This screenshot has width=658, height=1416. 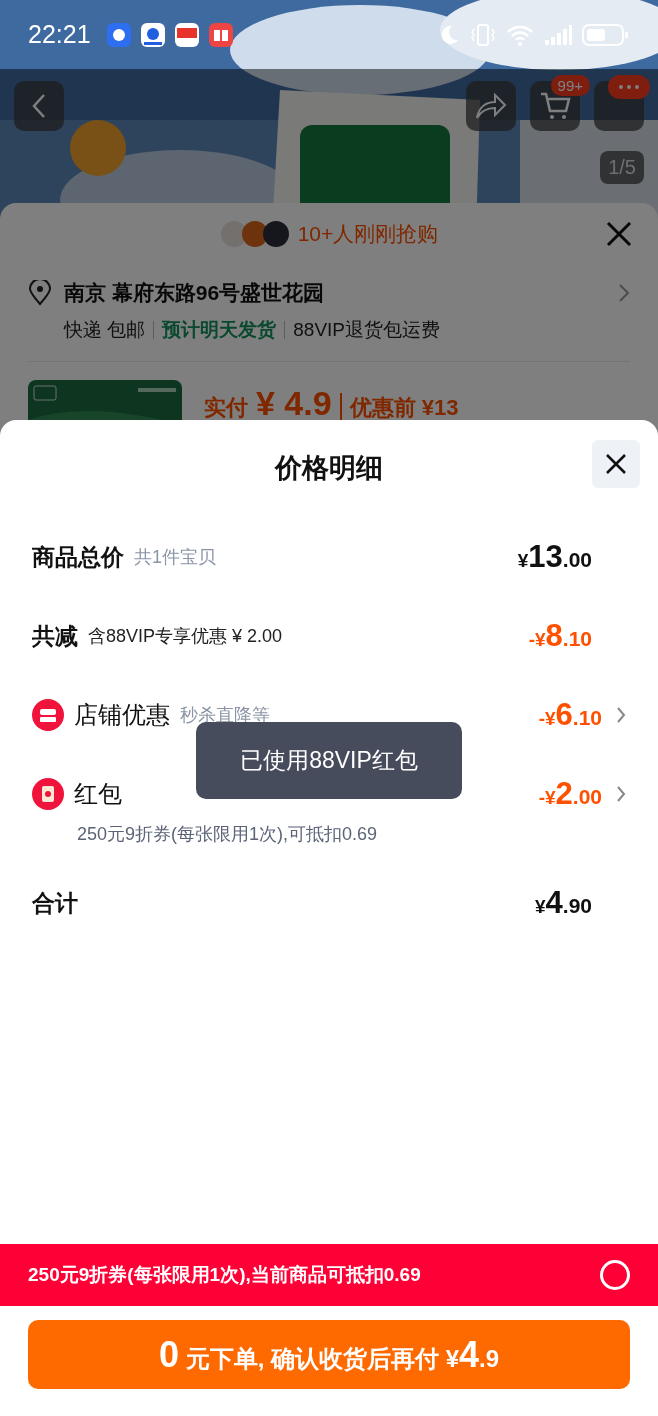 What do you see at coordinates (560, 636) in the screenshot?
I see `price: -¥8.10` at bounding box center [560, 636].